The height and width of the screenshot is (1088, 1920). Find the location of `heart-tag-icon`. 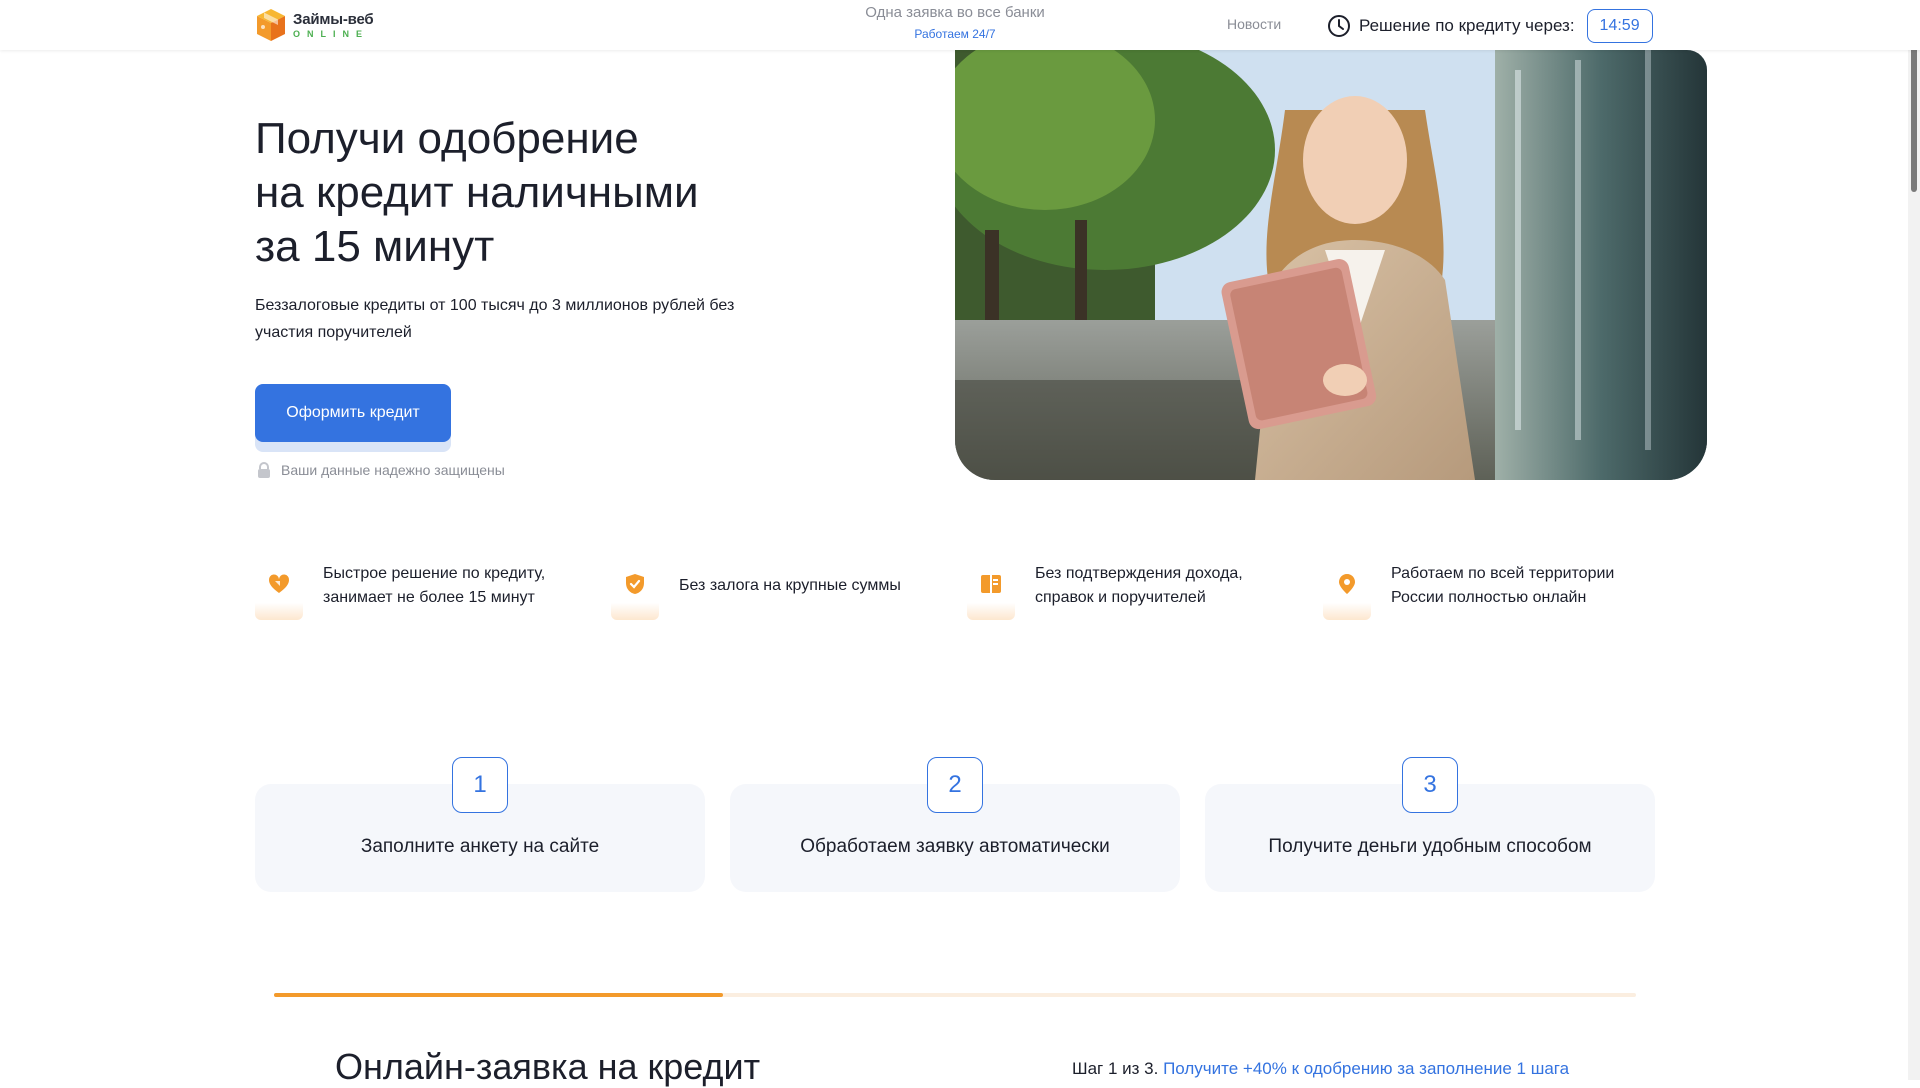

heart-tag-icon is located at coordinates (279, 583).